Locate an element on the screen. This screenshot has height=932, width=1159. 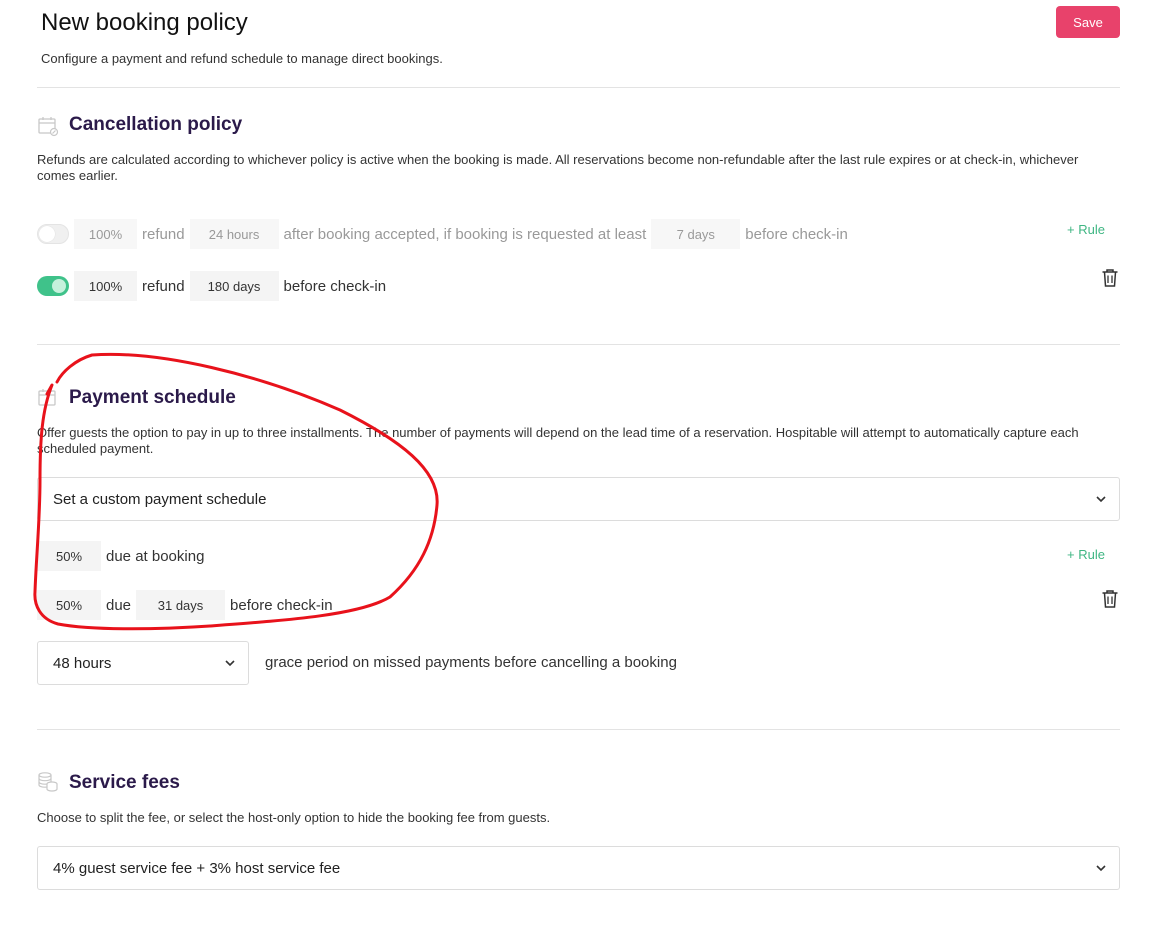
service-fees-title: Service fees is located at coordinates (124, 782).